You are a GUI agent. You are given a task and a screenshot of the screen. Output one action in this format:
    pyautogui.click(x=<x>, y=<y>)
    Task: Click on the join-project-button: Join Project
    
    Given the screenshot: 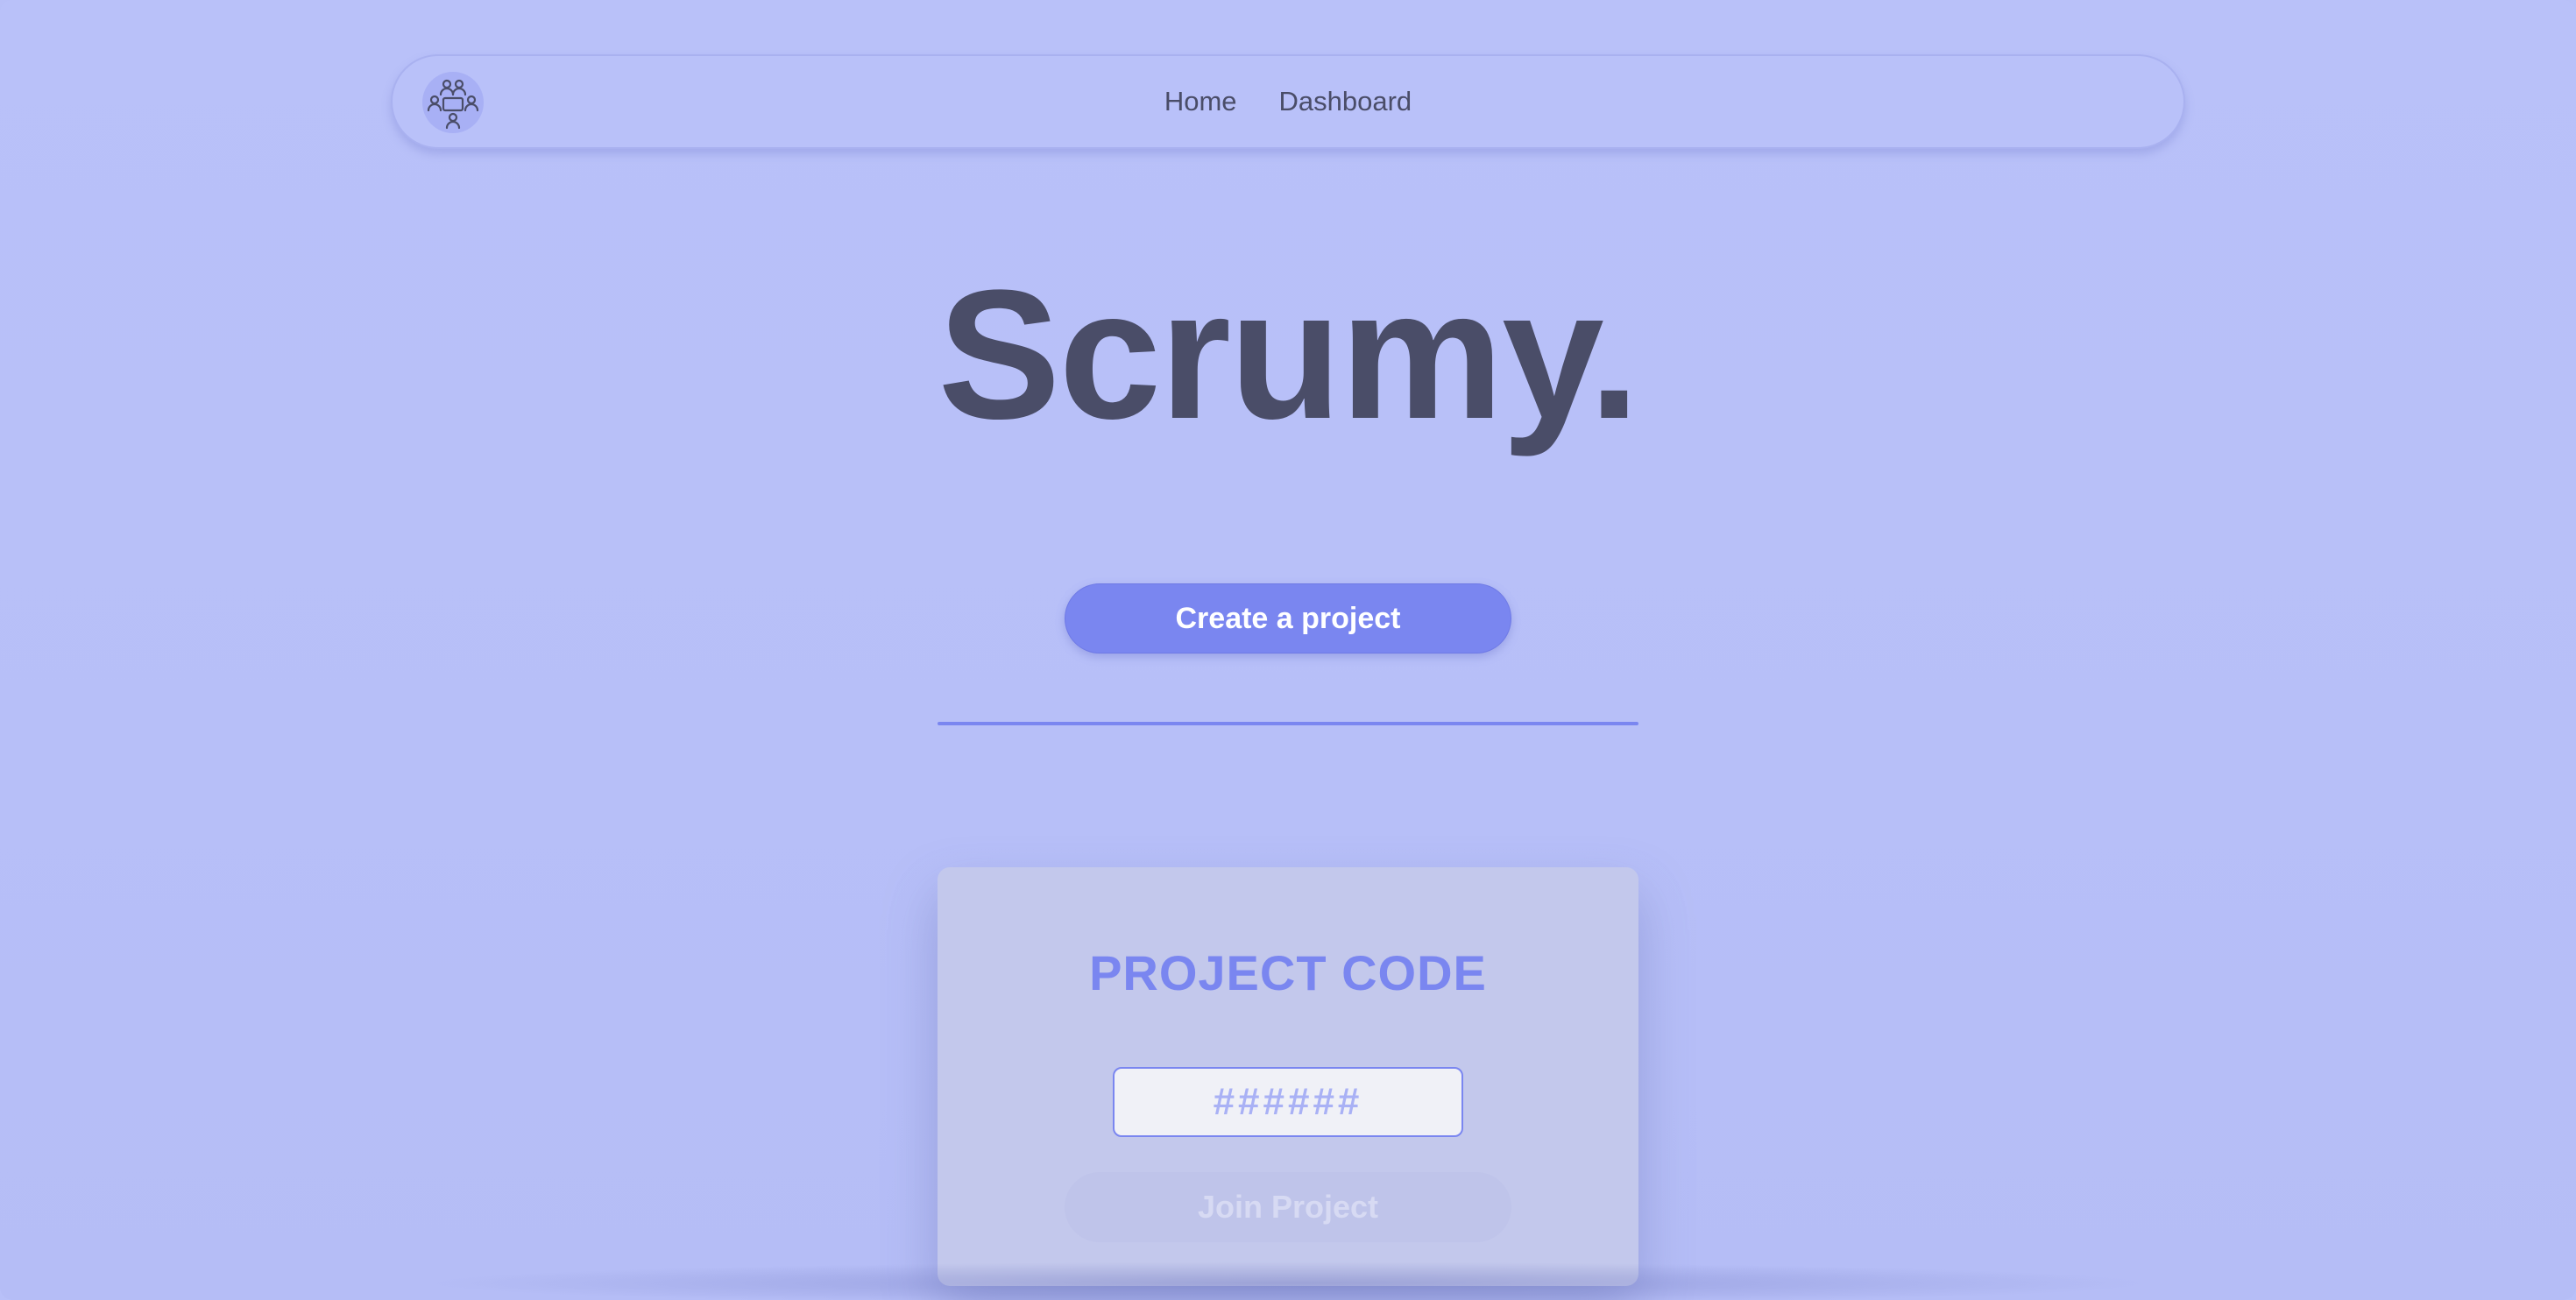 What is the action you would take?
    pyautogui.click(x=1288, y=1207)
    